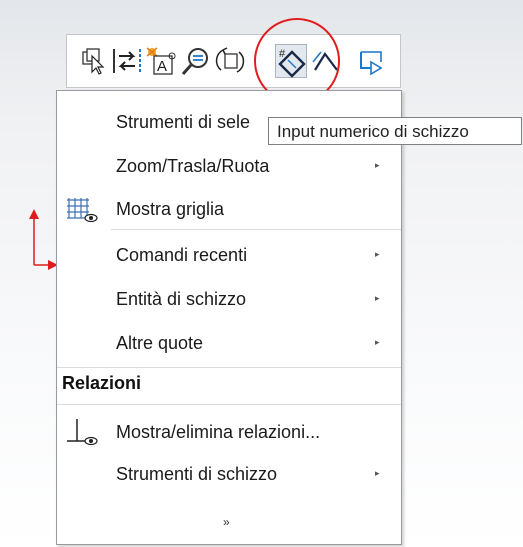 The height and width of the screenshot is (547, 523). Describe the element at coordinates (395, 131) in the screenshot. I see `tooltip: Input numerico di schizzo` at that location.